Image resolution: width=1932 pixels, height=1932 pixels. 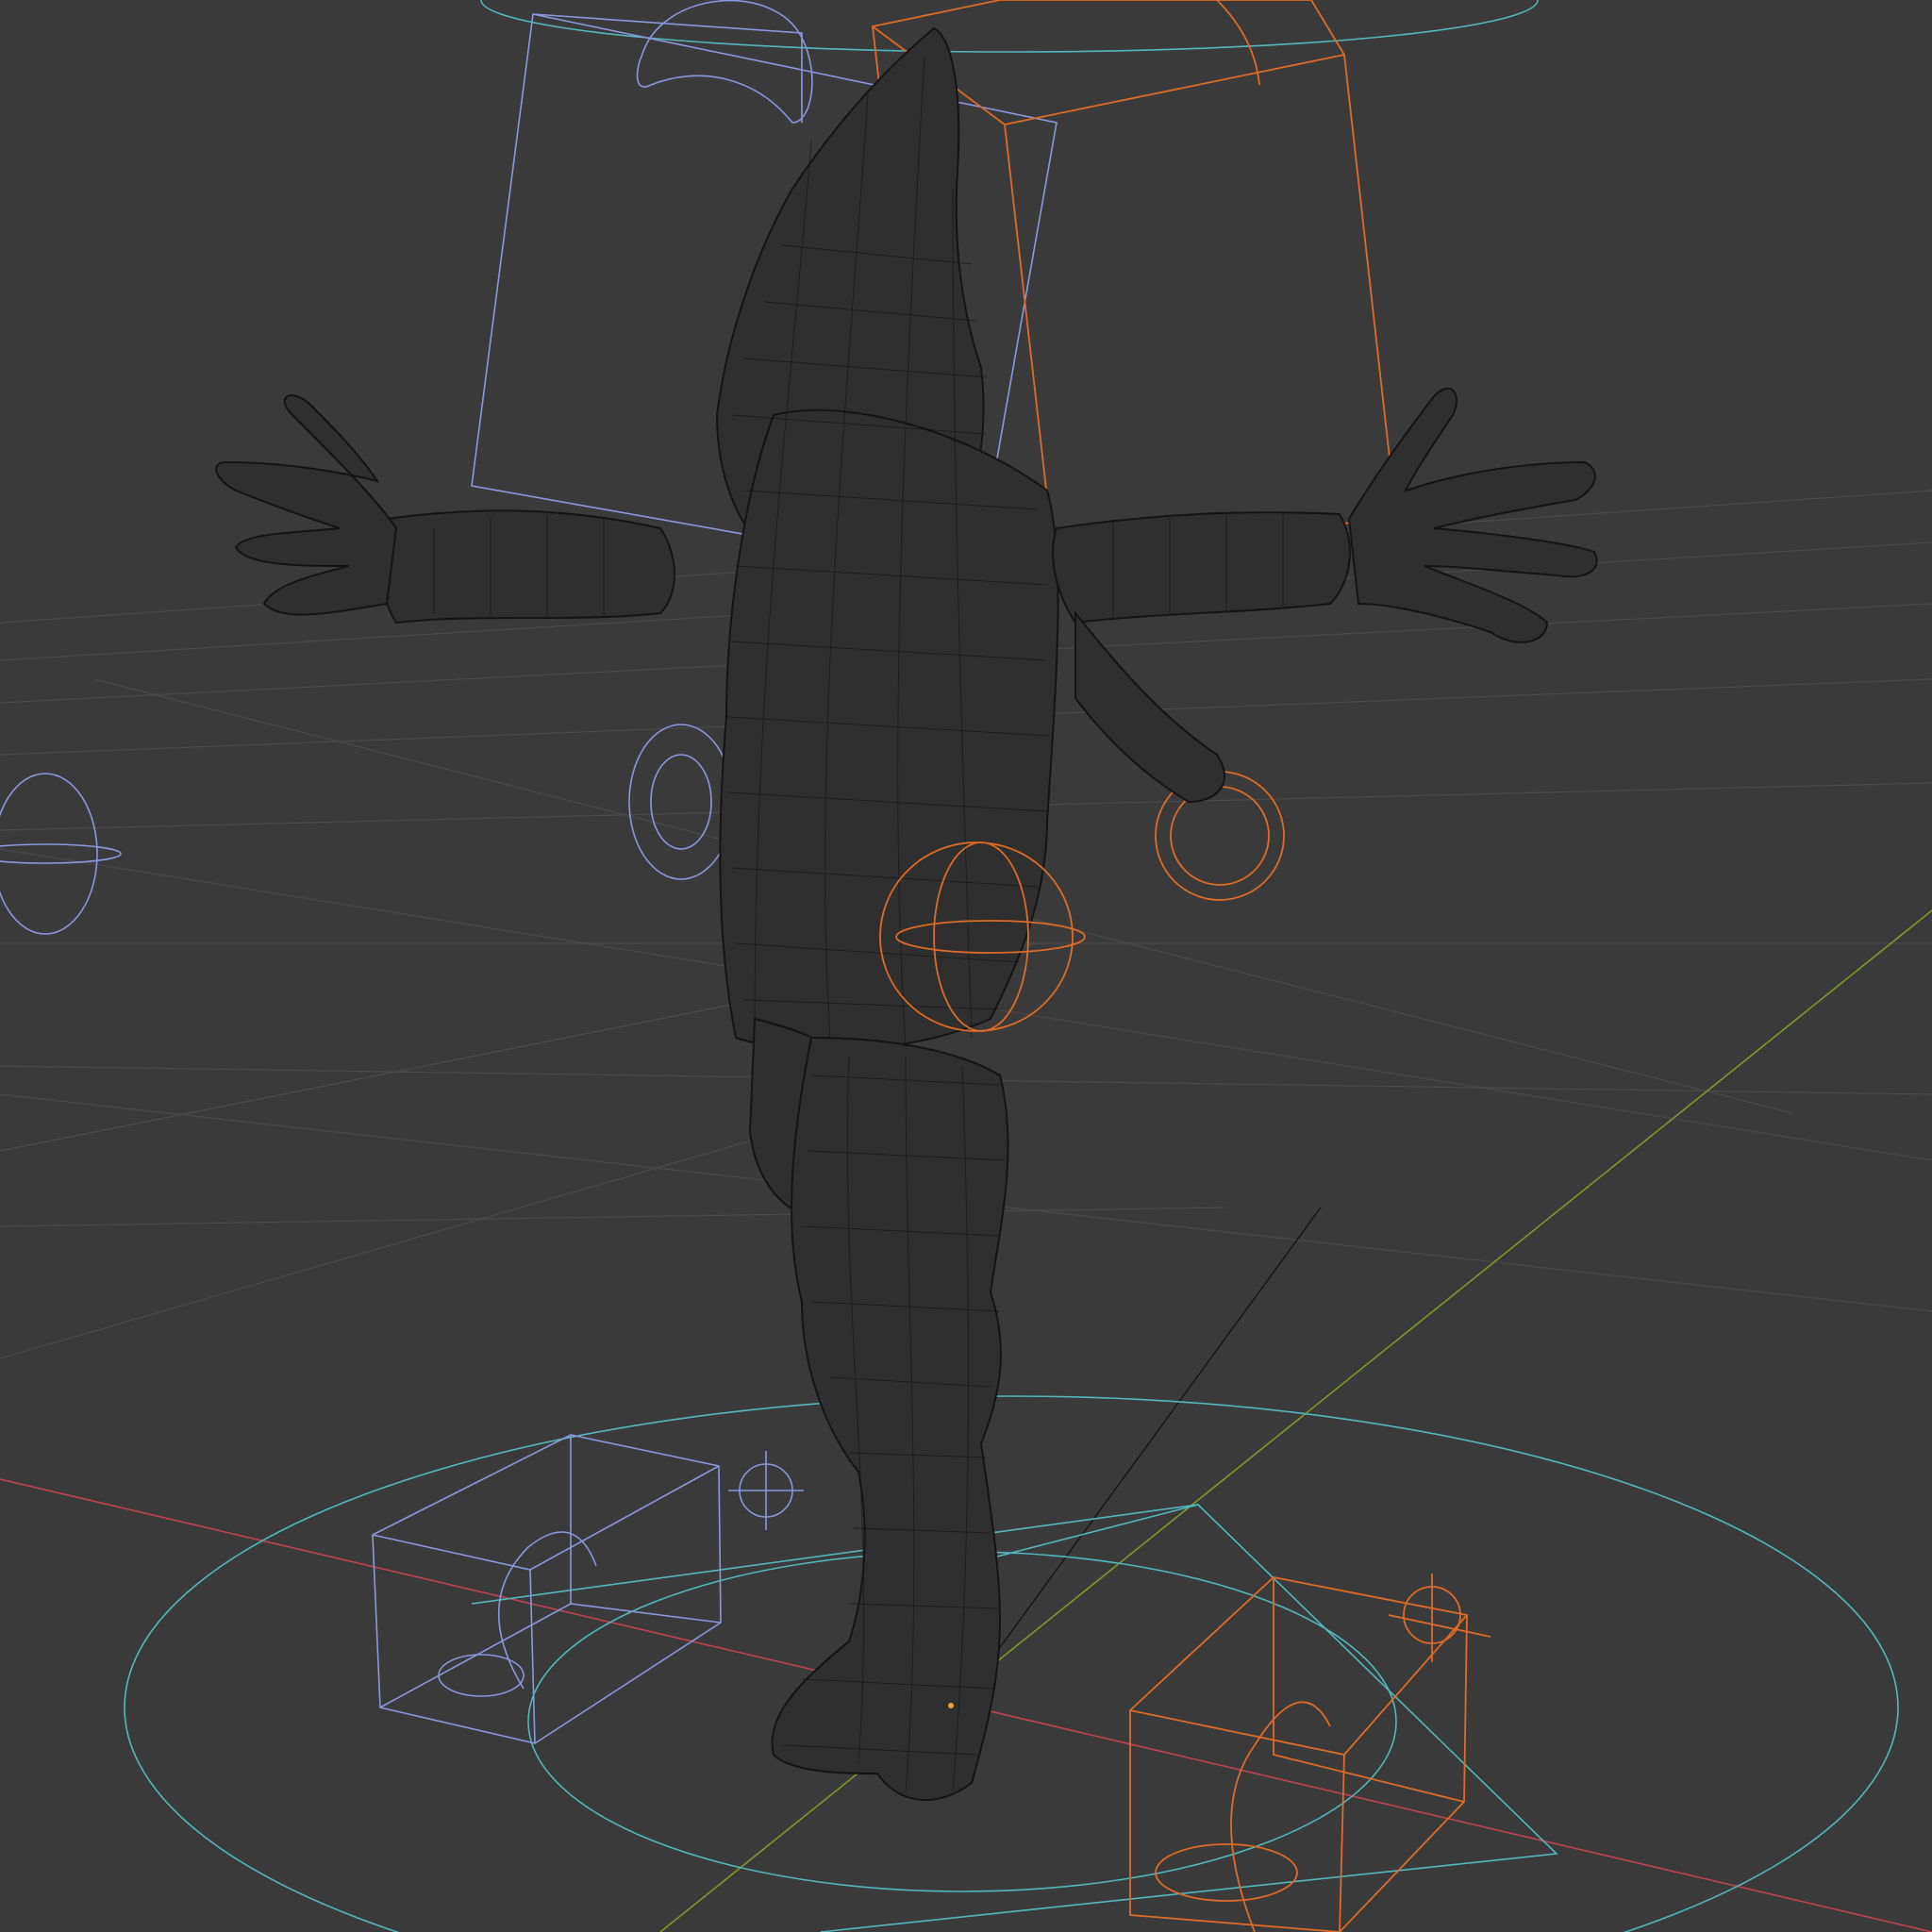 I want to click on right-pole-marker, so click(x=1439, y=1618).